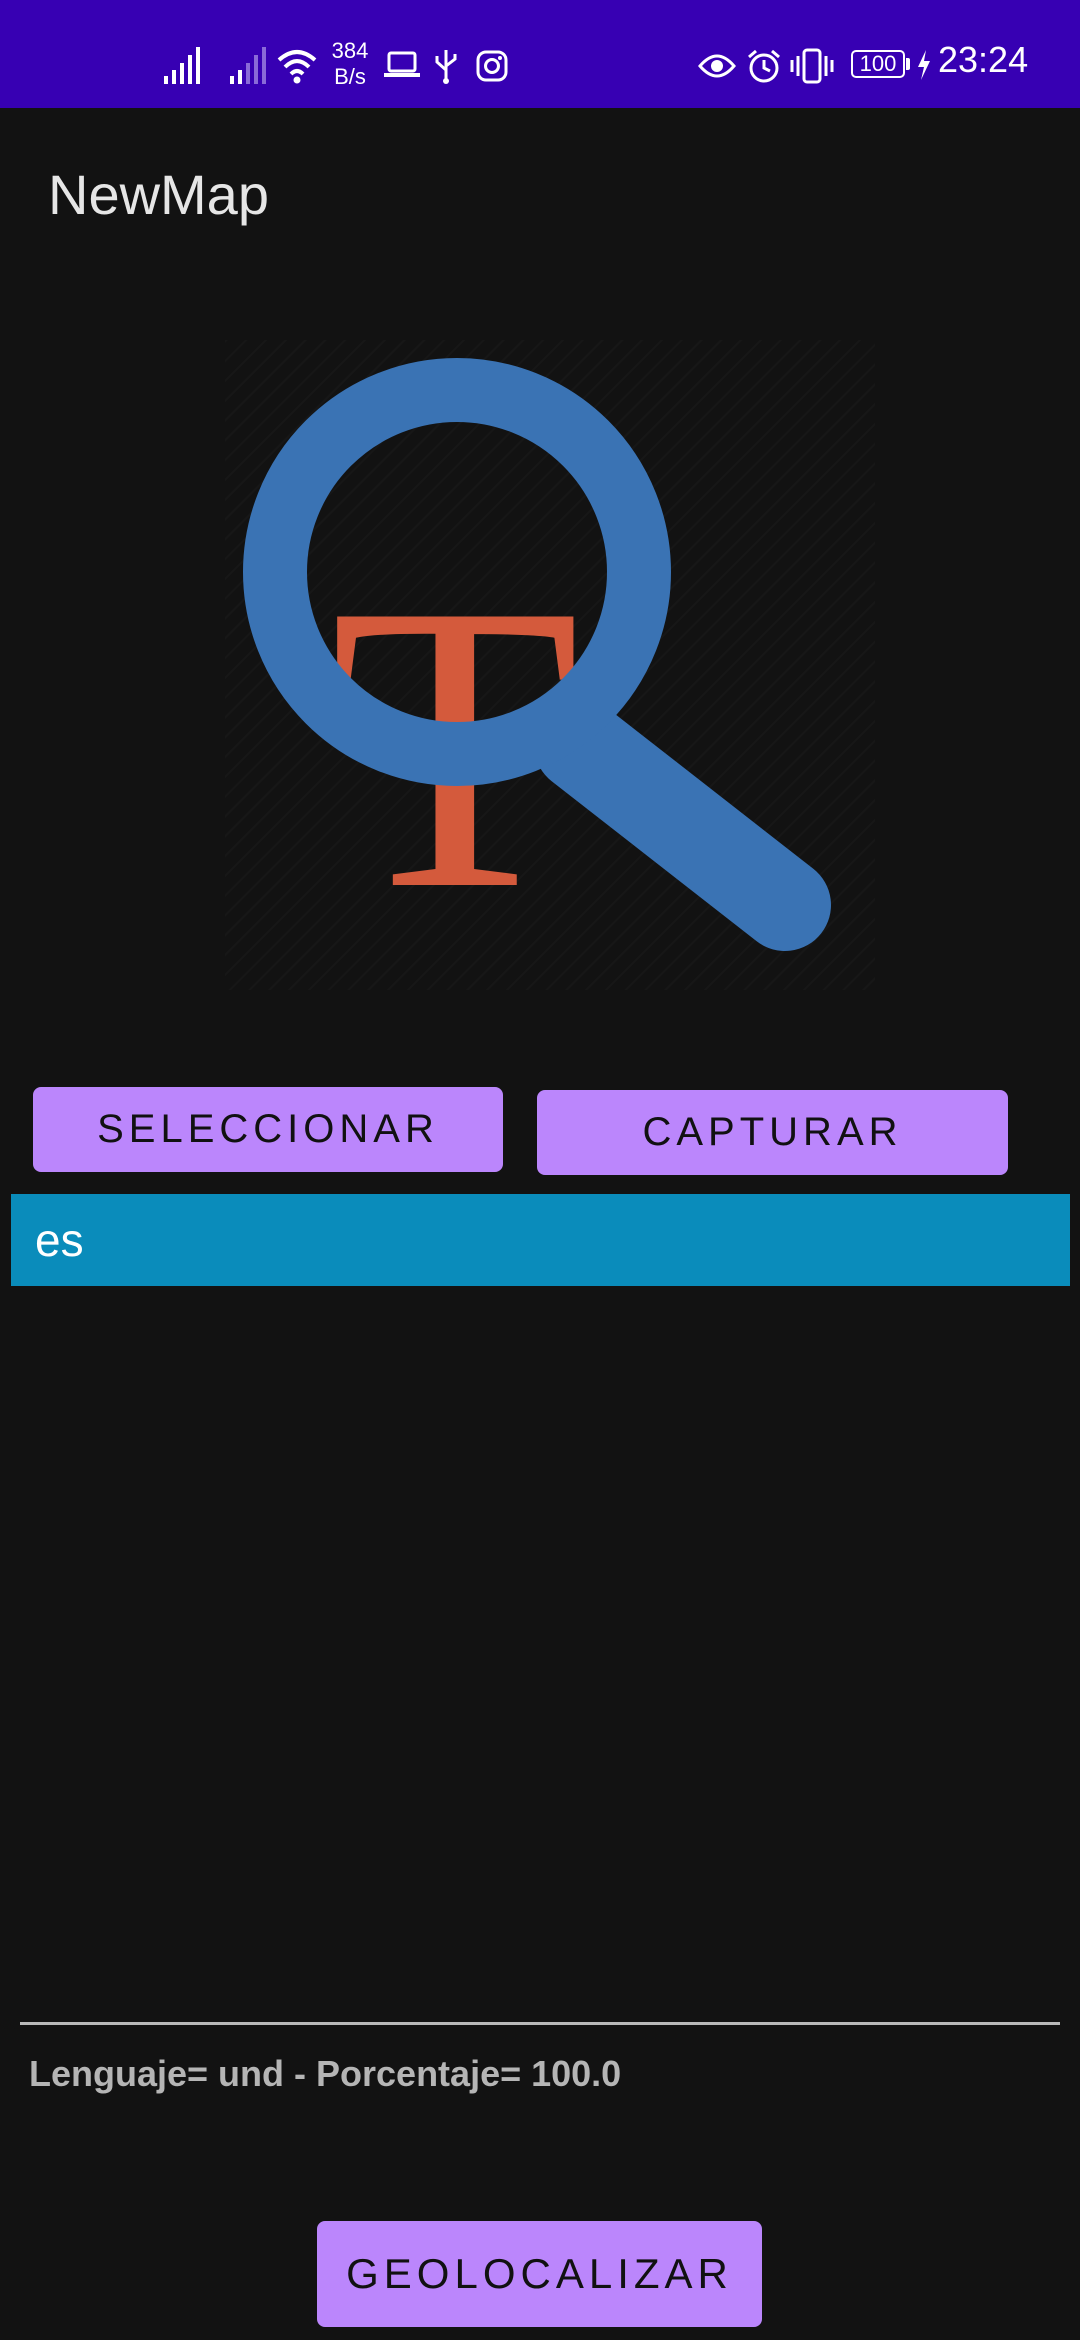  Describe the element at coordinates (325, 2073) in the screenshot. I see `detection-result: Lenguaje= und - Porcentaje= 100.0` at that location.